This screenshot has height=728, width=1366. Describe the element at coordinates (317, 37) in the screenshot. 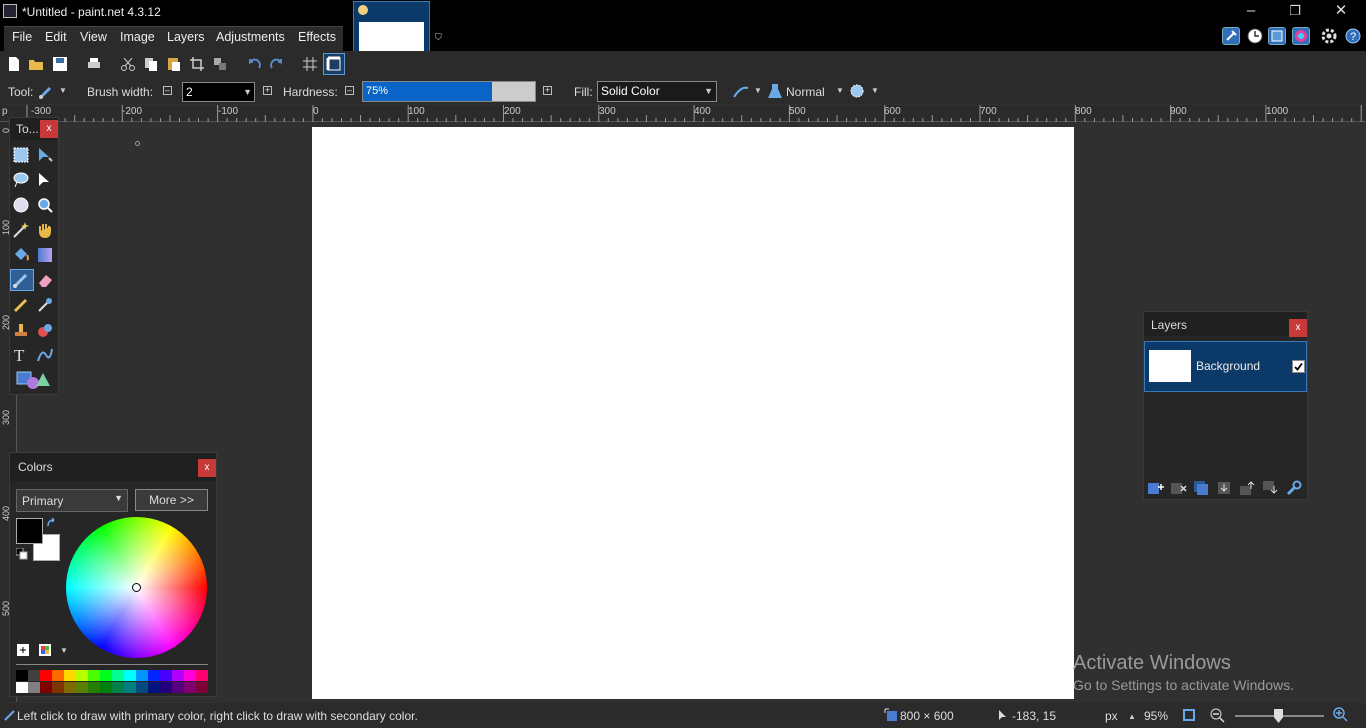

I see `menu-effects: Effects` at that location.